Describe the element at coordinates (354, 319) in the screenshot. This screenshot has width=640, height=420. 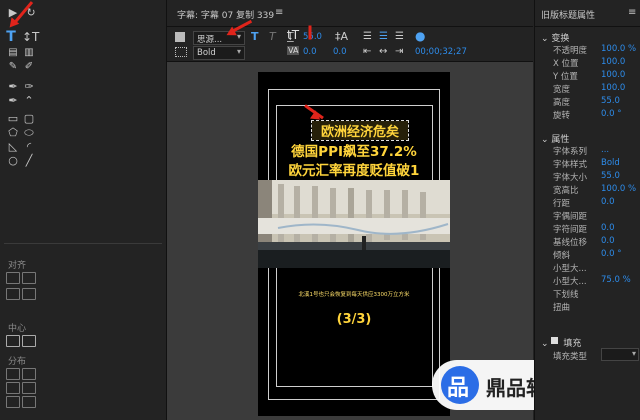
I see `page-indicator: (3/3)` at that location.